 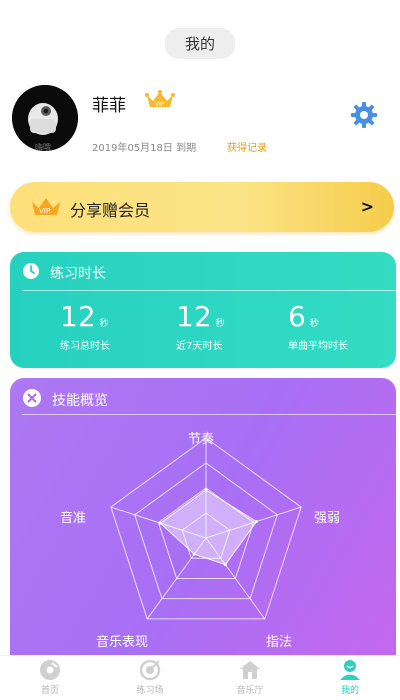 I want to click on tab-home: 首页, so click(x=50, y=678).